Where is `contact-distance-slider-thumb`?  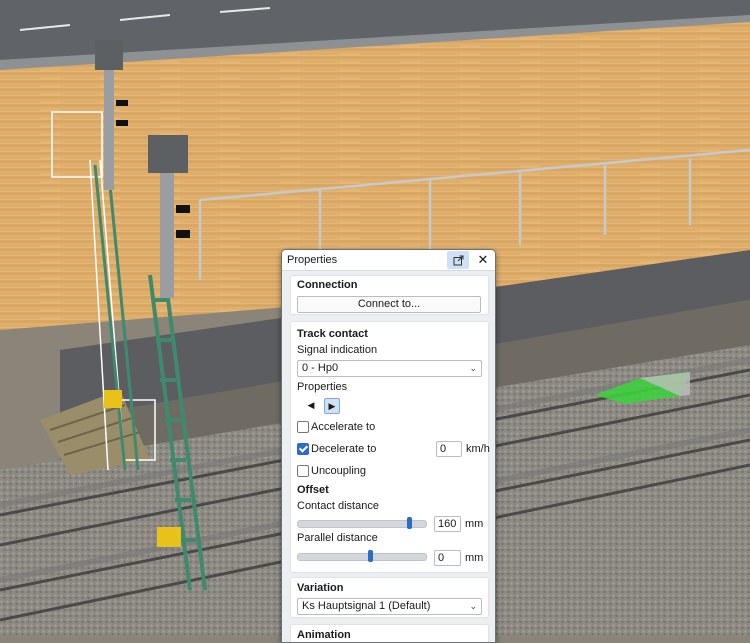 contact-distance-slider-thumb is located at coordinates (409, 523).